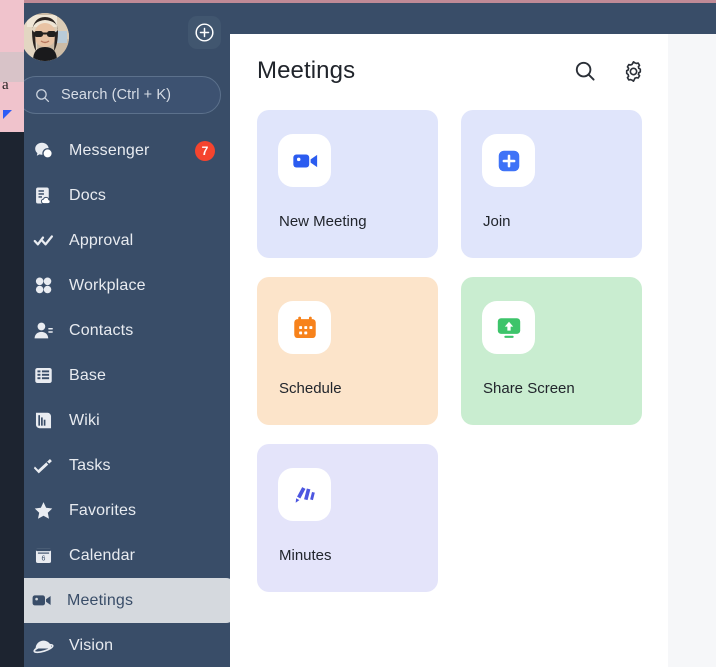  Describe the element at coordinates (91, 645) in the screenshot. I see `sidebar-item-label: Vision` at that location.